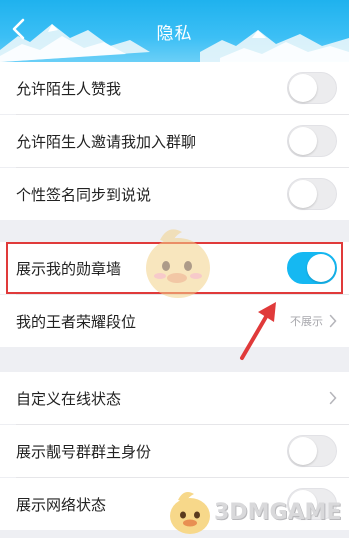 Image resolution: width=349 pixels, height=538 pixels. I want to click on medal-wall-toggle, so click(312, 268).